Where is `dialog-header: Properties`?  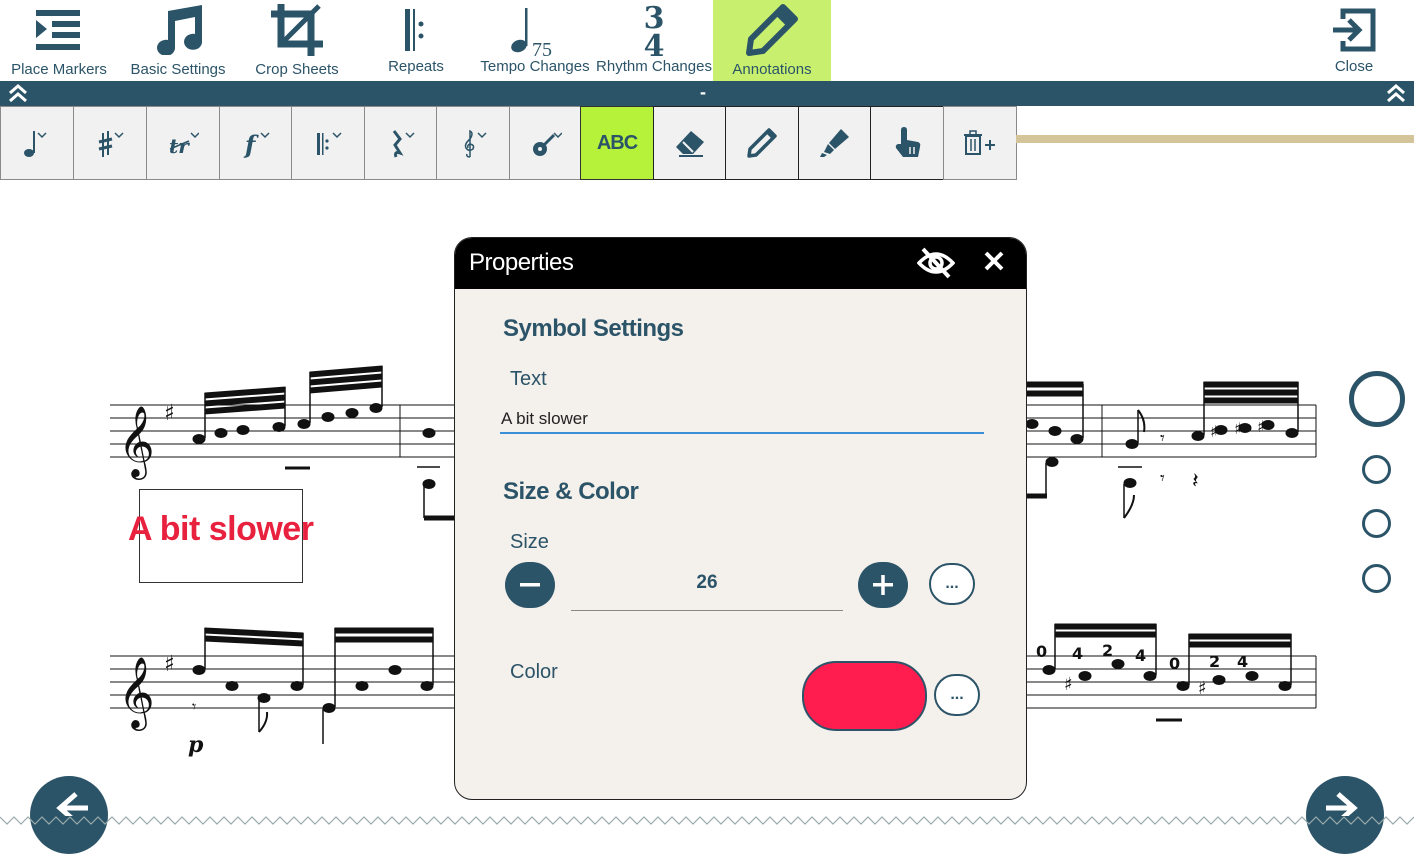
dialog-header: Properties is located at coordinates (740, 263).